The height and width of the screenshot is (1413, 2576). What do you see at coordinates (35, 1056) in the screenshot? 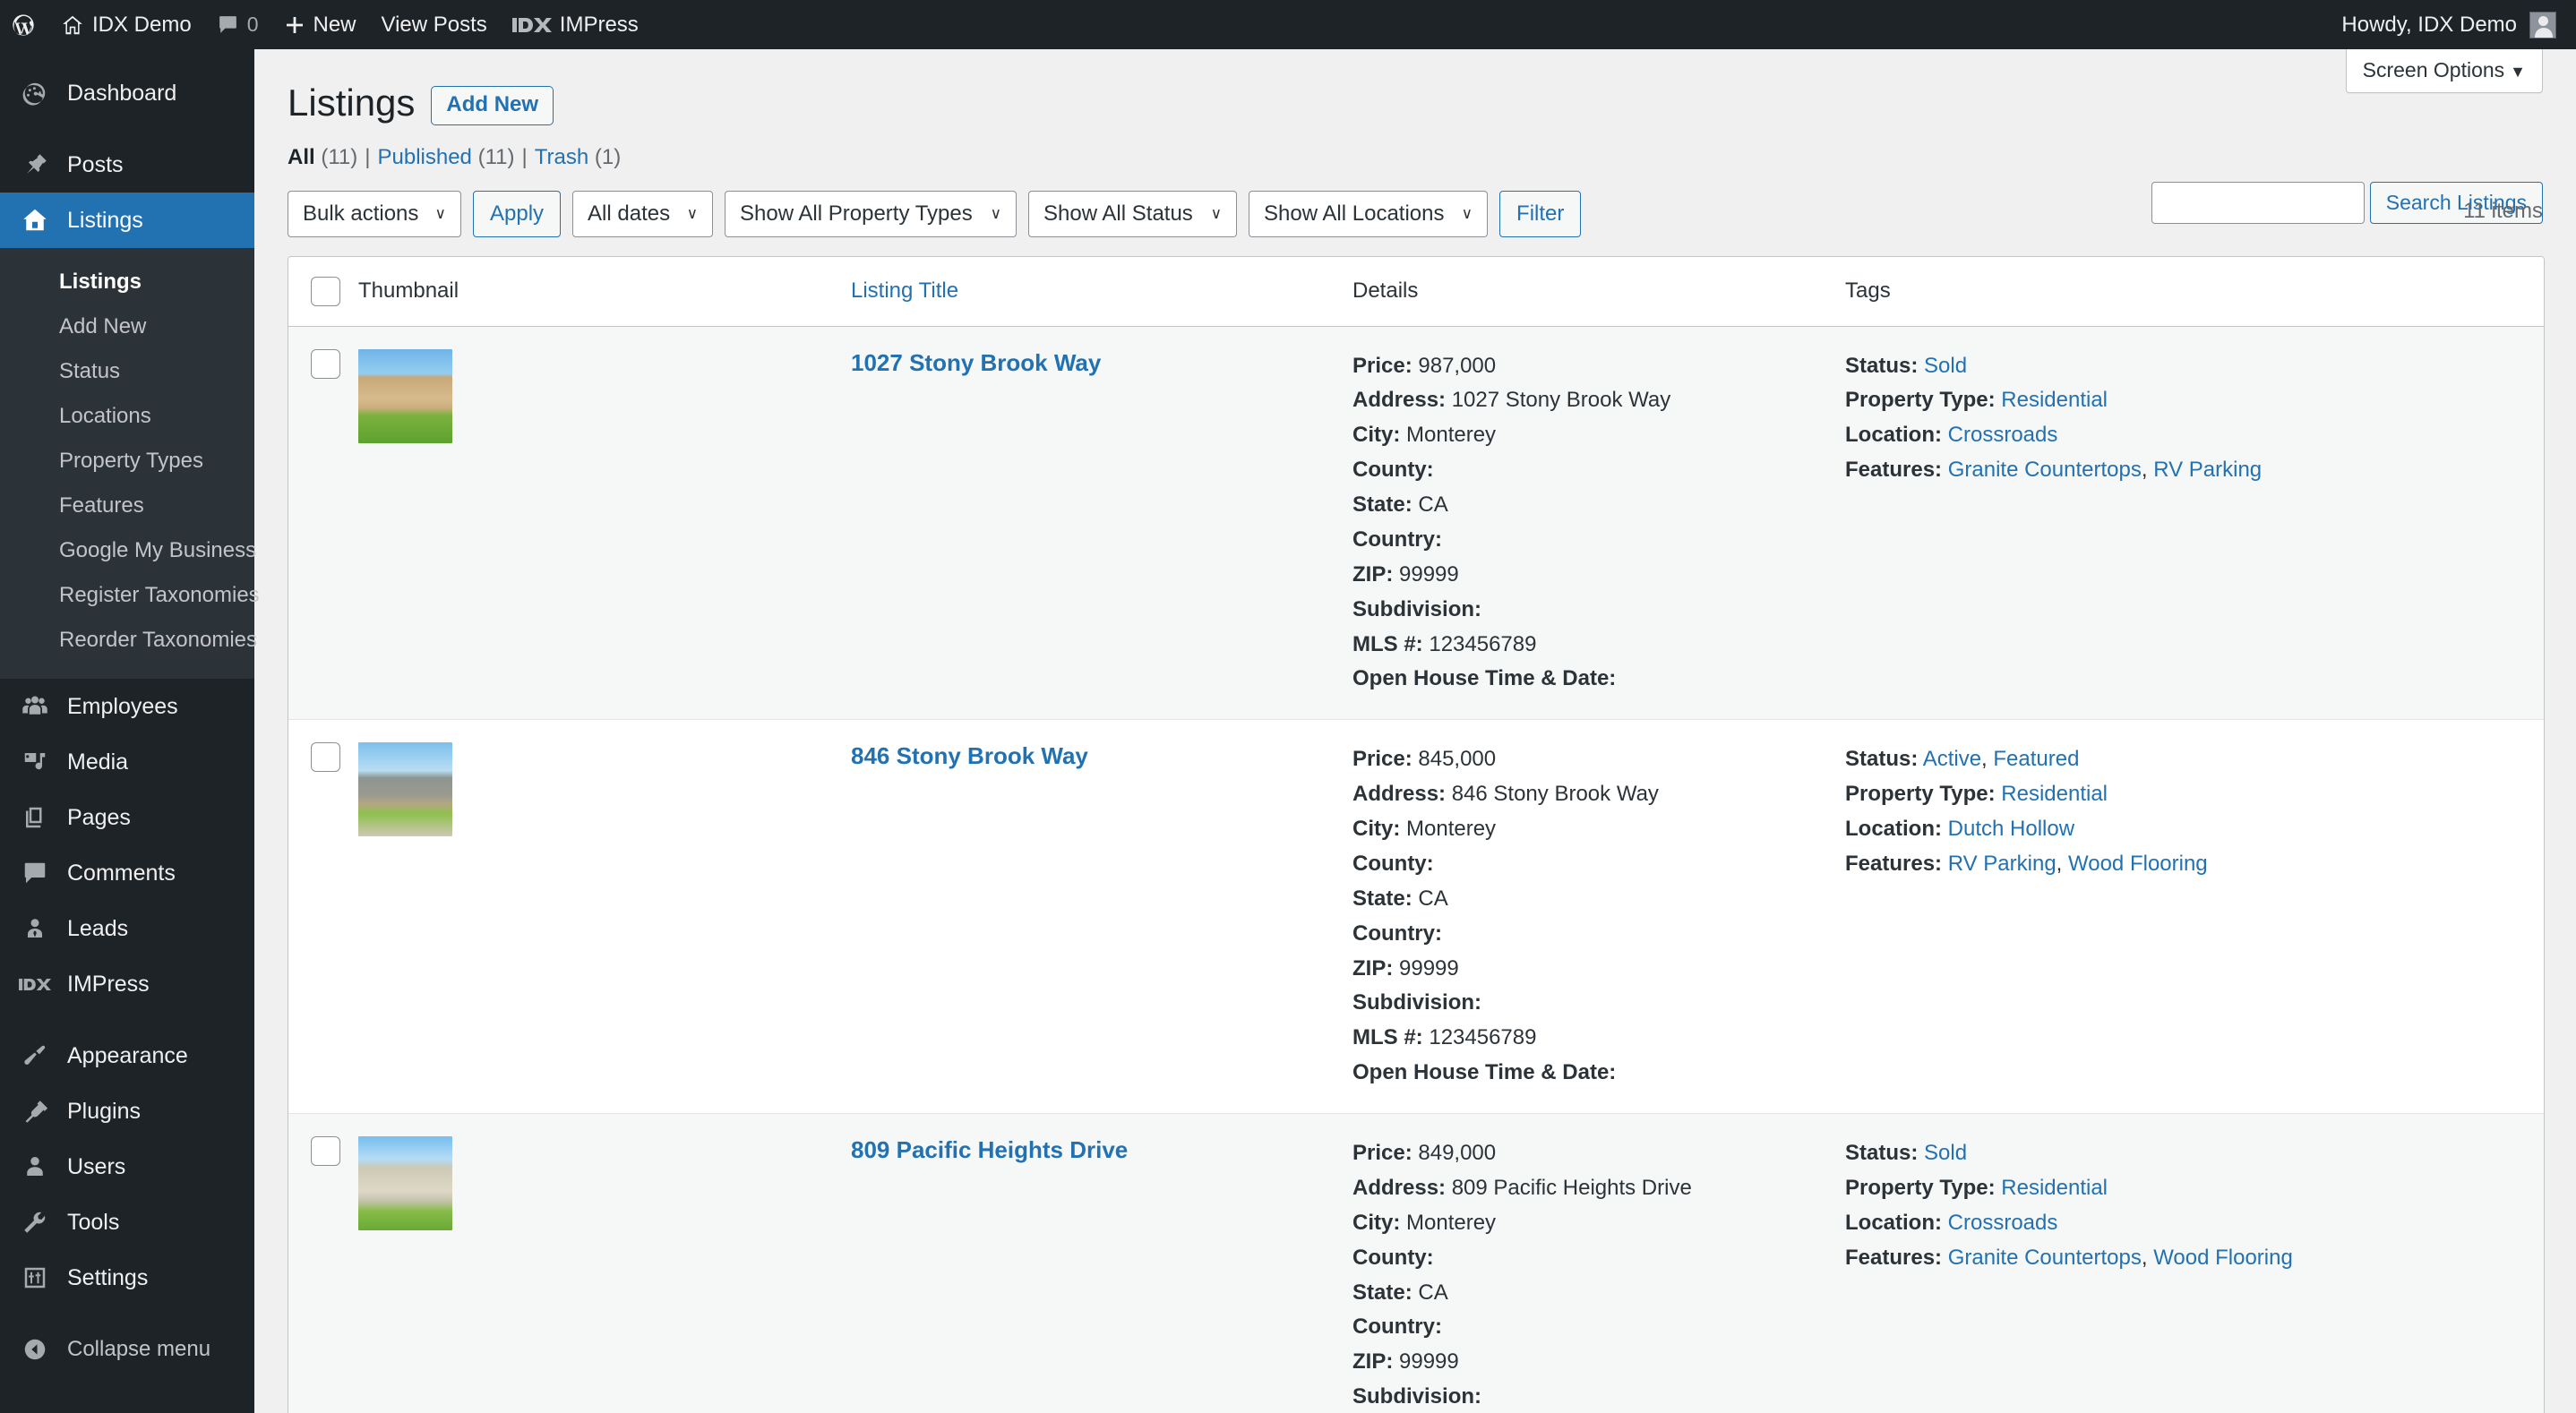
I see `brush-icon` at bounding box center [35, 1056].